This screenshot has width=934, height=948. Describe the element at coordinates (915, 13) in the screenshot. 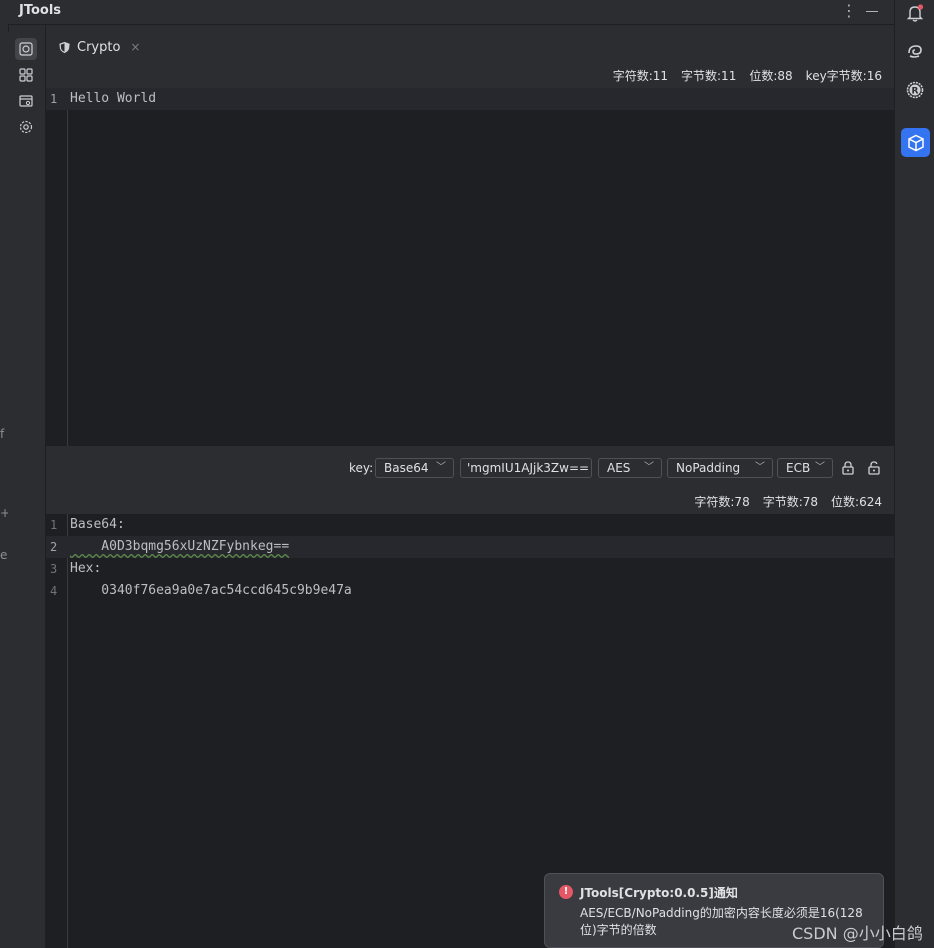

I see `notifications-bell-icon` at that location.